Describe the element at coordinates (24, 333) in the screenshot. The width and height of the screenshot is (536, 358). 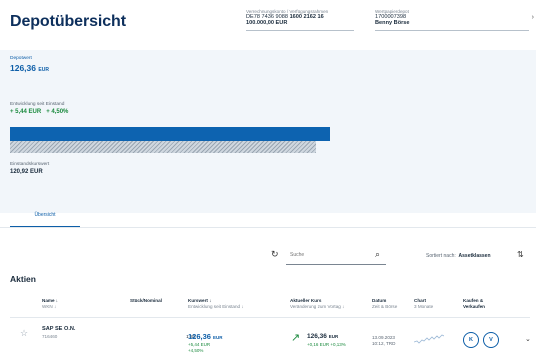
I see `star-icon: ☆` at that location.